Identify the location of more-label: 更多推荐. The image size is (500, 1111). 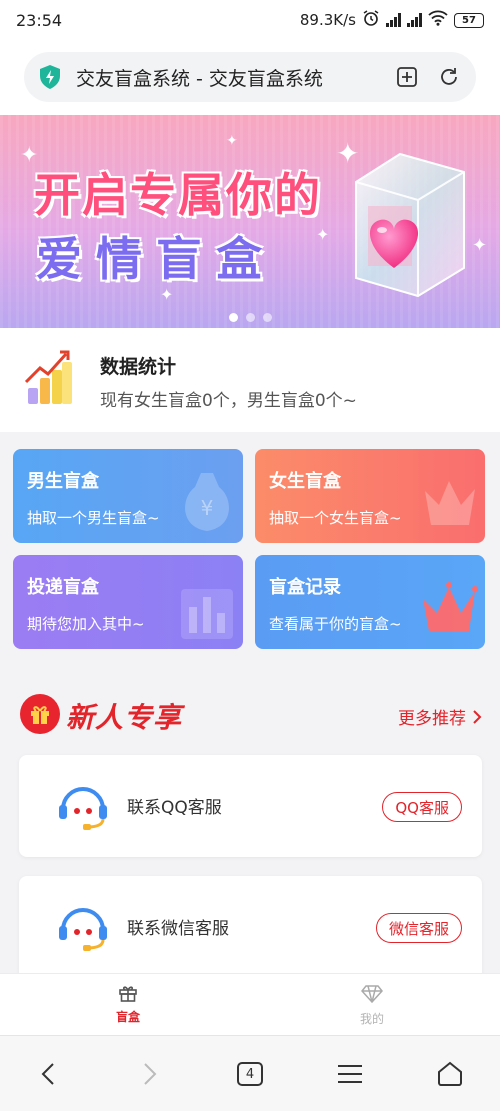
(432, 719).